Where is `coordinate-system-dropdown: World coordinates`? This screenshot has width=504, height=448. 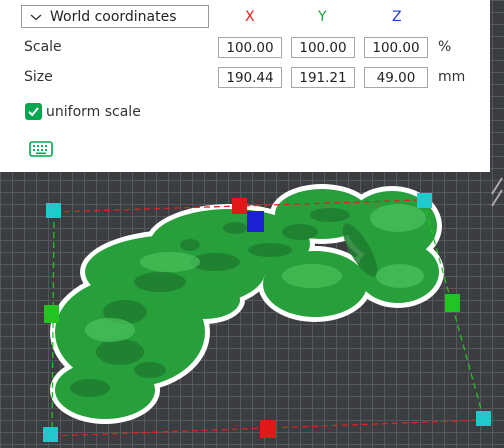
coordinate-system-dropdown: World coordinates is located at coordinates (115, 16).